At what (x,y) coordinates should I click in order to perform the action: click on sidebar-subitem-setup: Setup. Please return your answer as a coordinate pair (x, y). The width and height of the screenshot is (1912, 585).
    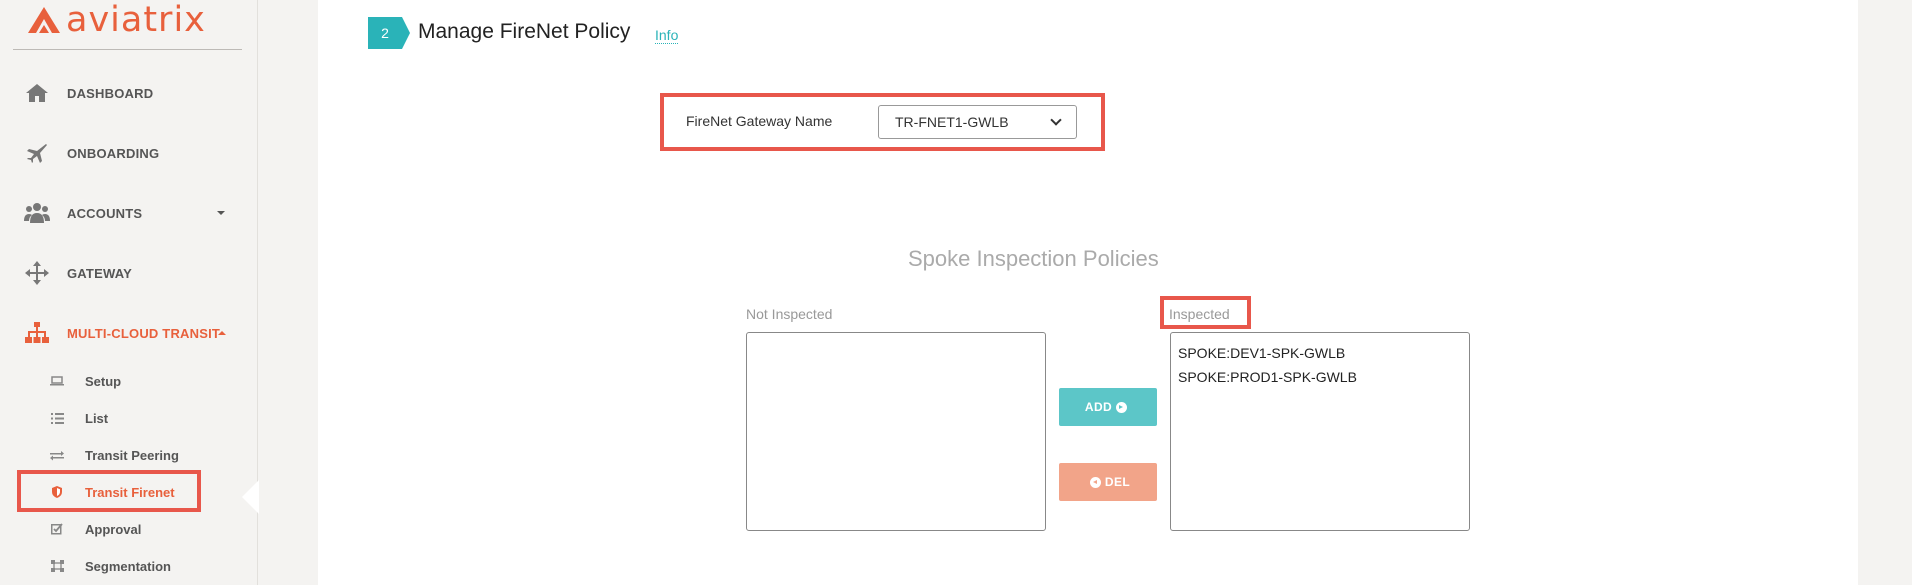
    Looking at the image, I should click on (129, 381).